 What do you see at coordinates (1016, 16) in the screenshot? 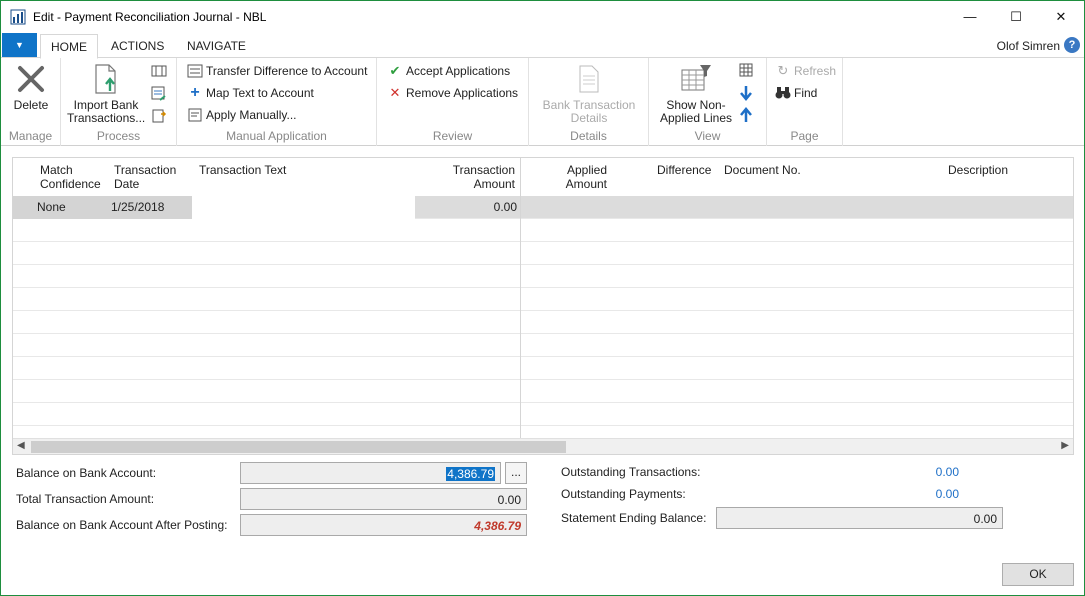
I see `maximize-button: ☐` at bounding box center [1016, 16].